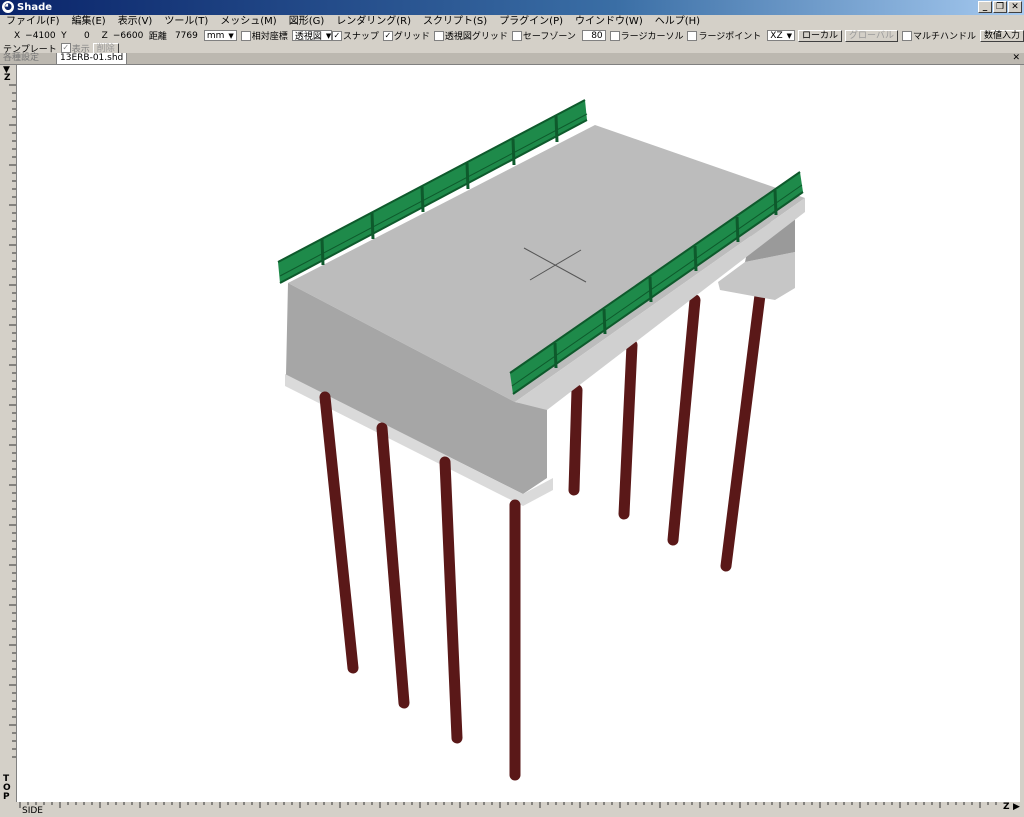 The height and width of the screenshot is (817, 1024). Describe the element at coordinates (64, 35) in the screenshot. I see `y-label: Y` at that location.